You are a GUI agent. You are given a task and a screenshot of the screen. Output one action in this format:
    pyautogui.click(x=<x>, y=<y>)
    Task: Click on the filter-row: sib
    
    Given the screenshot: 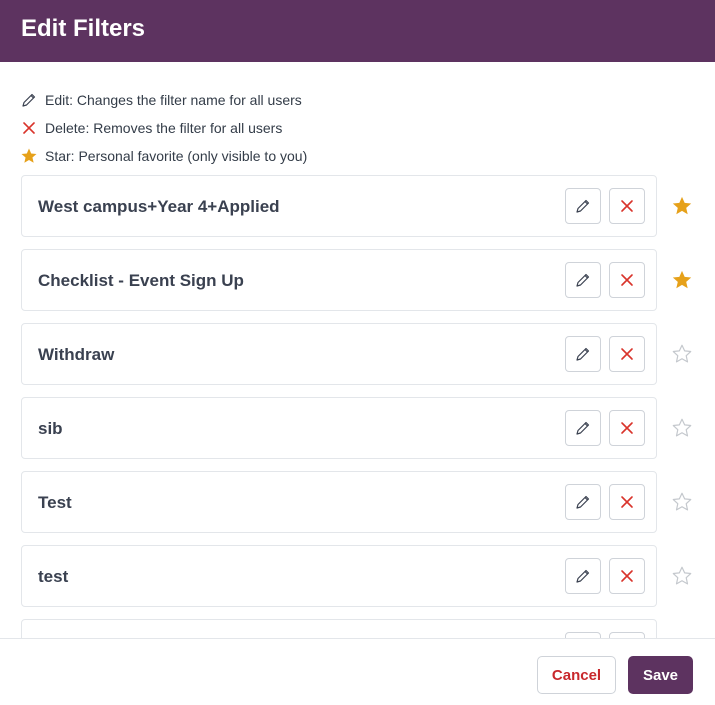 What is the action you would take?
    pyautogui.click(x=368, y=428)
    